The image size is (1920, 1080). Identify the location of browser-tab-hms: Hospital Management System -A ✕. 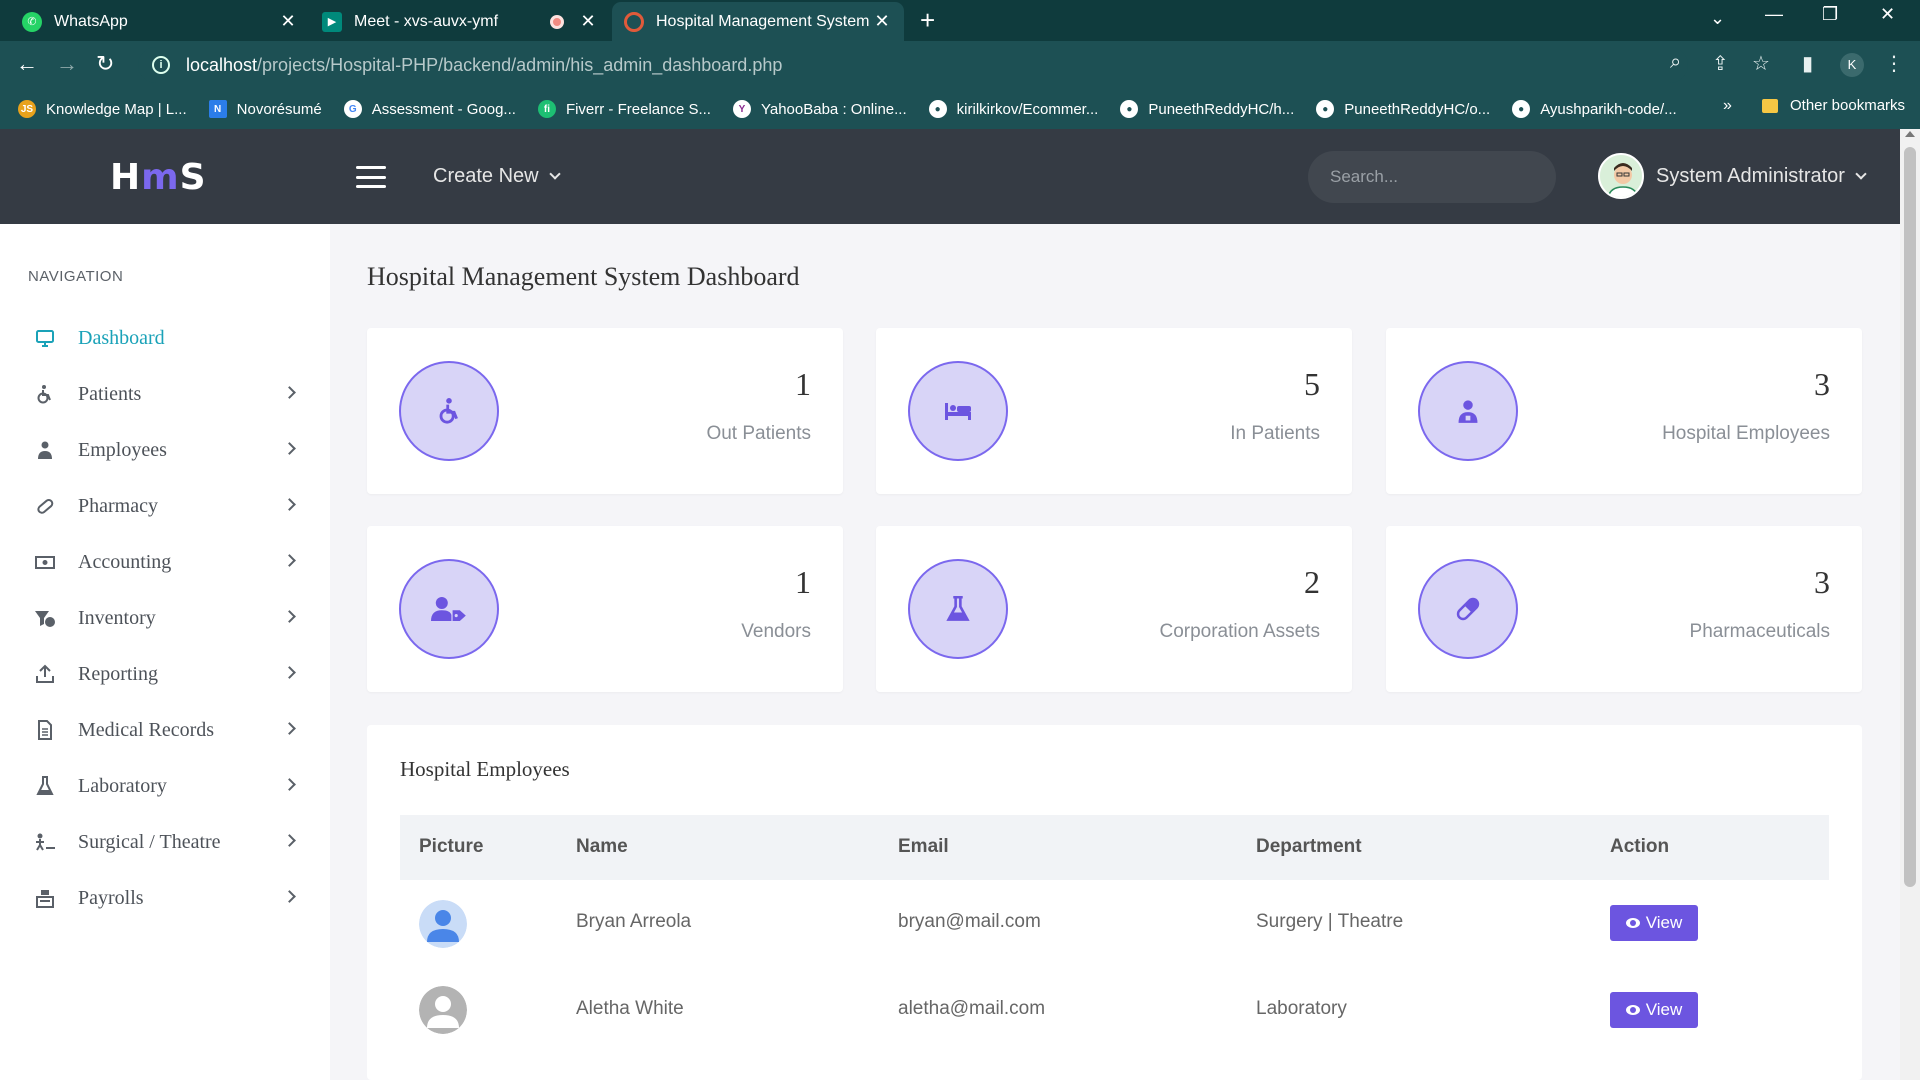
(758, 21).